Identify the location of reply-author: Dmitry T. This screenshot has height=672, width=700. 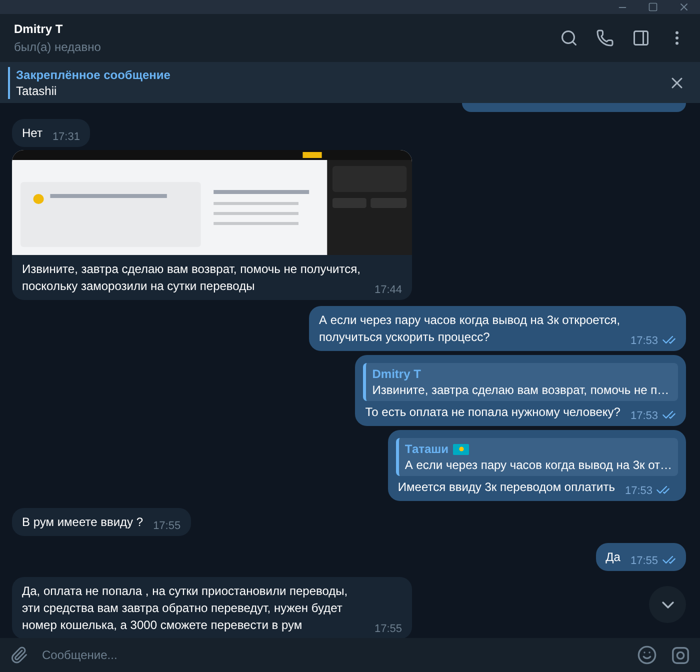
(396, 374).